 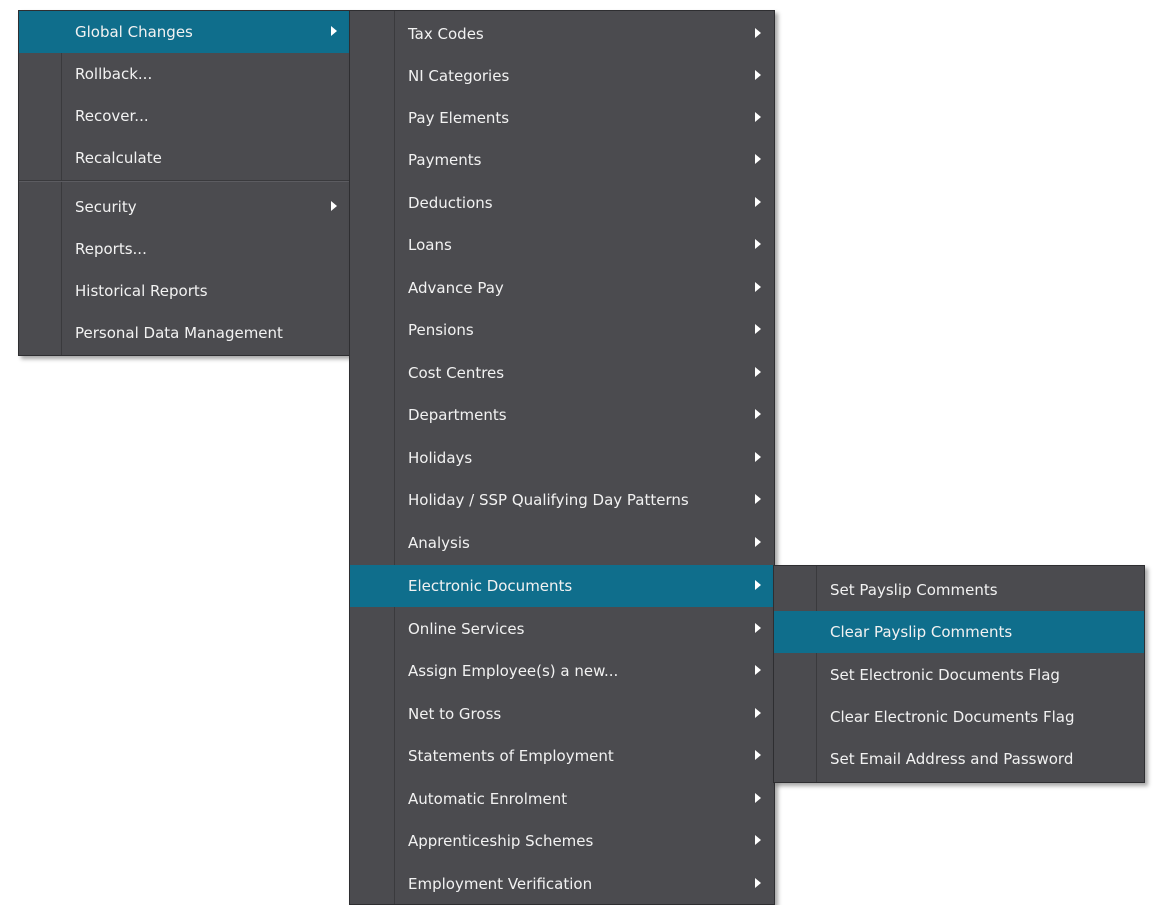 I want to click on menu-item-security: Security, so click(x=184, y=207).